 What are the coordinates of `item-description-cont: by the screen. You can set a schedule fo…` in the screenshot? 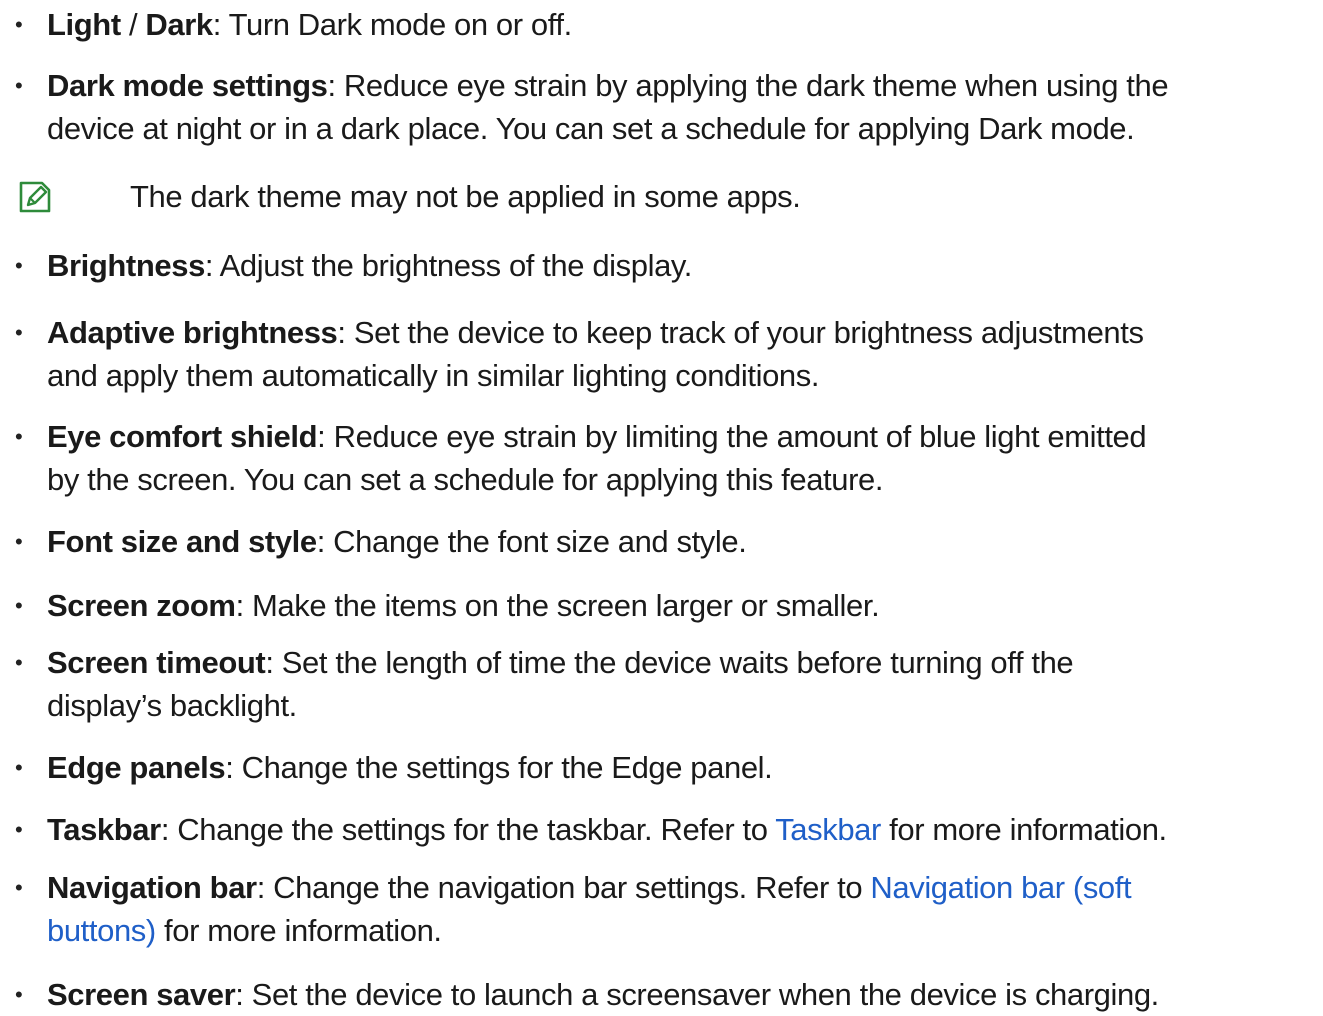 It's located at (465, 479).